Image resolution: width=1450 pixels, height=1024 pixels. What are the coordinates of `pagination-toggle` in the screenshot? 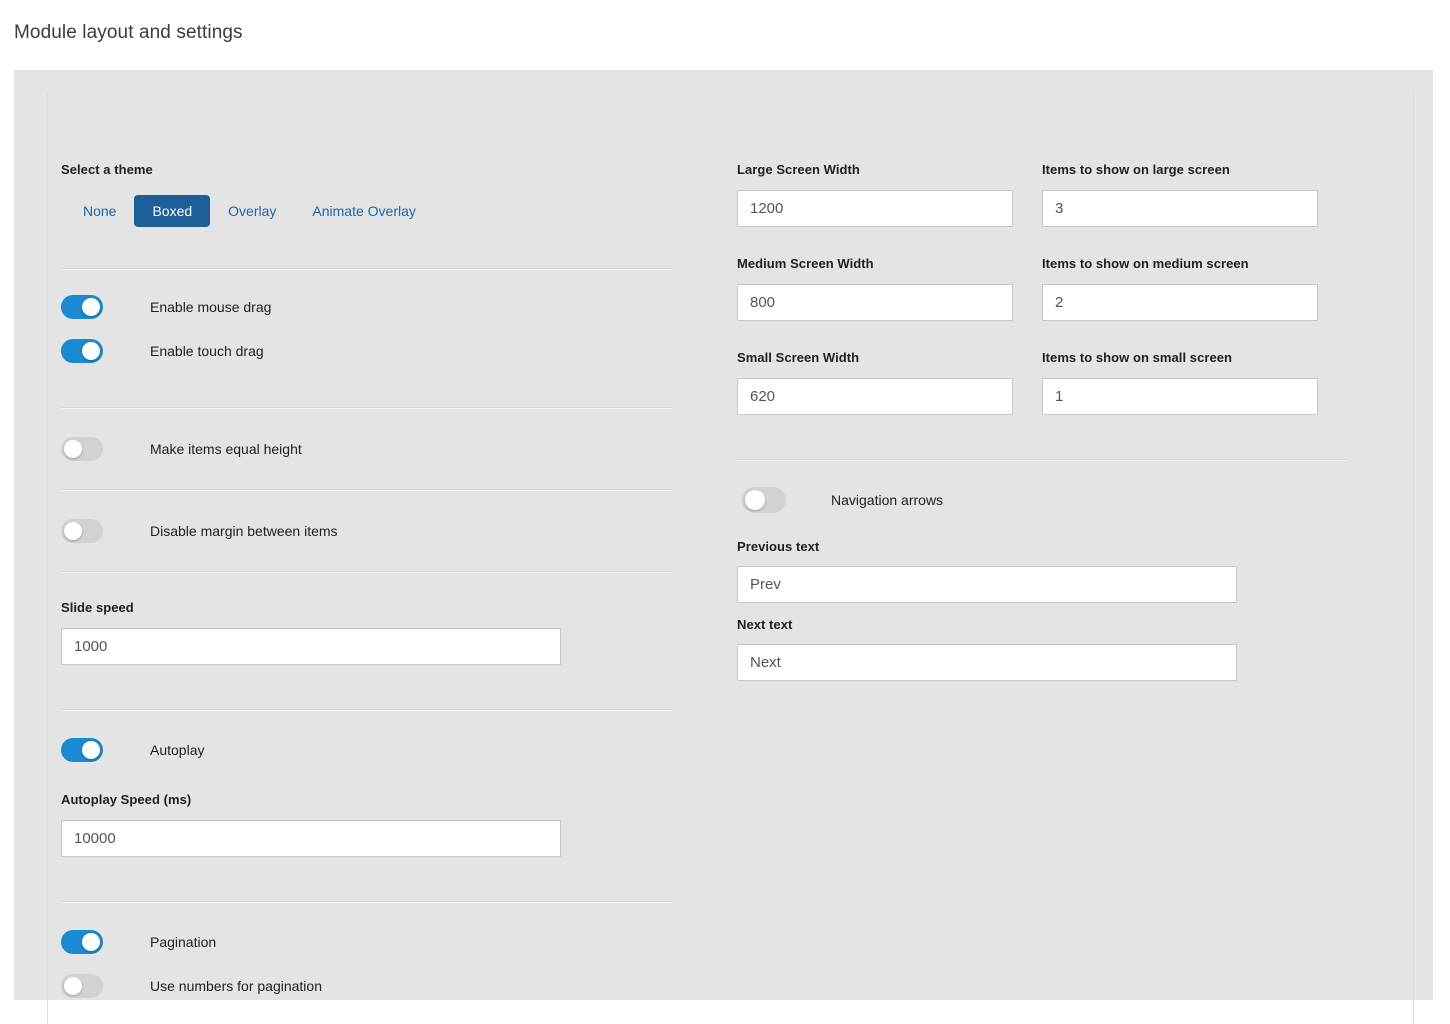 It's located at (82, 942).